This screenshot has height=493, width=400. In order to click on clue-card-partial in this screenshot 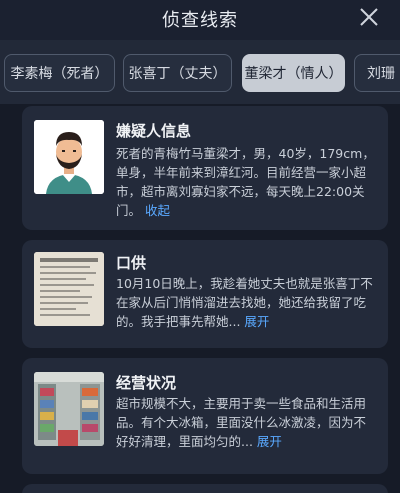, I will do `click(205, 488)`.